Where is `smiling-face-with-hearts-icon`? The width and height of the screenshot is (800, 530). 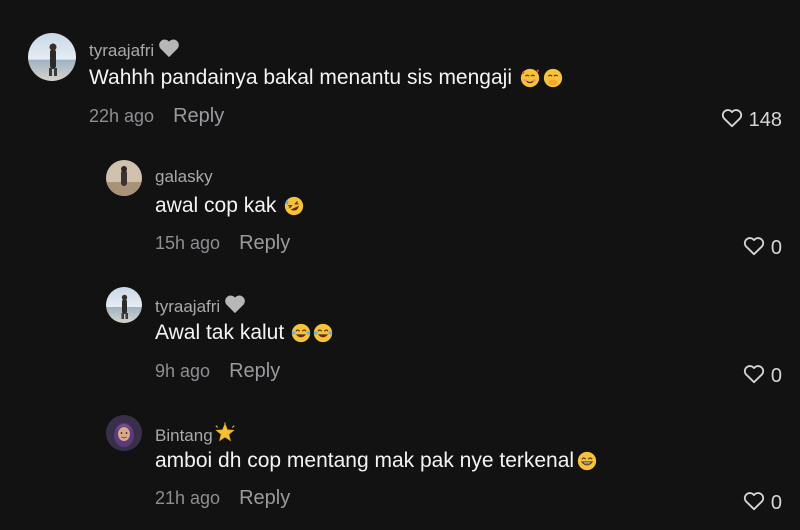
smiling-face-with-hearts-icon is located at coordinates (530, 78).